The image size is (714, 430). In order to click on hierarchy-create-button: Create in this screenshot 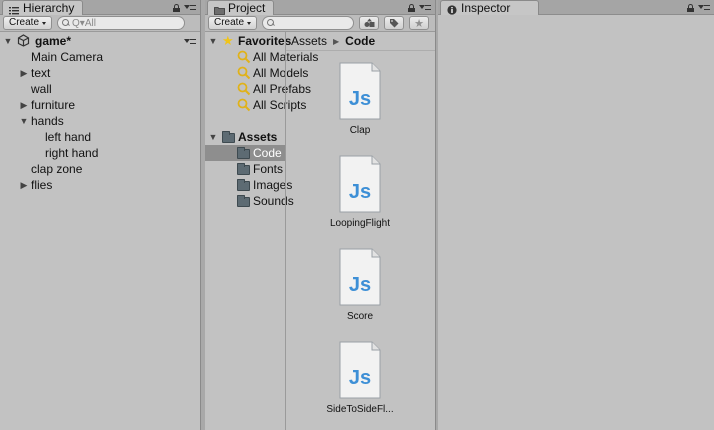, I will do `click(28, 23)`.